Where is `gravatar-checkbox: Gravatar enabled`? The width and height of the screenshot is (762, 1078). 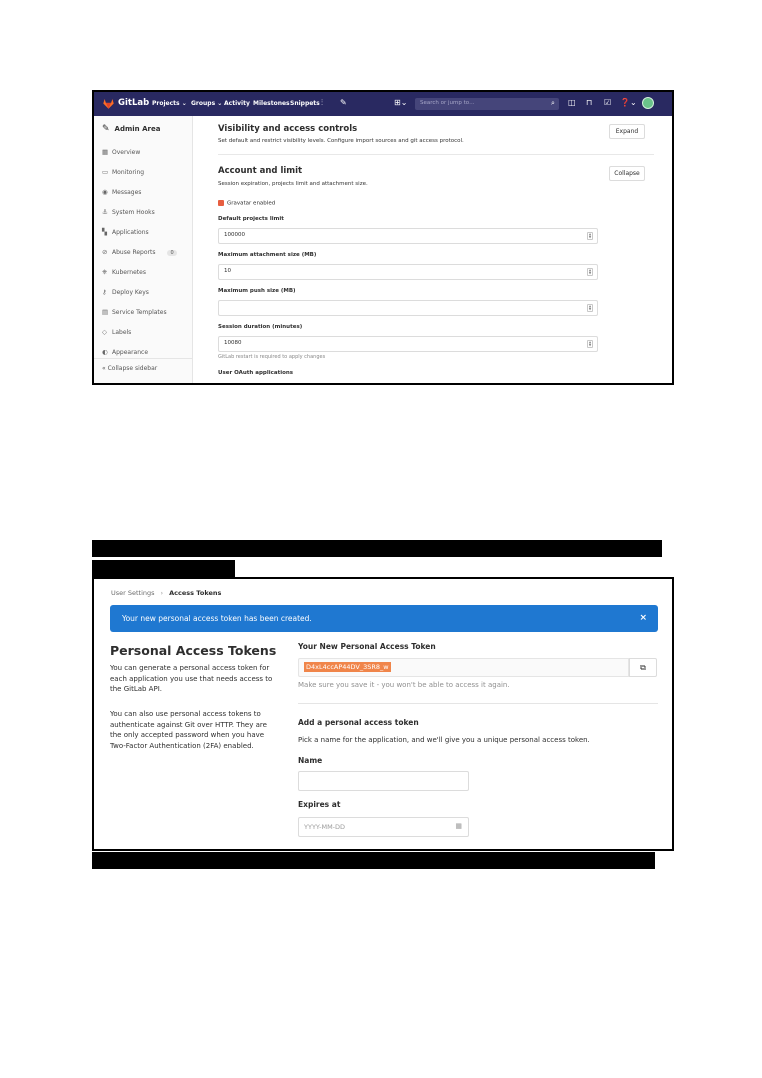 gravatar-checkbox: Gravatar enabled is located at coordinates (246, 203).